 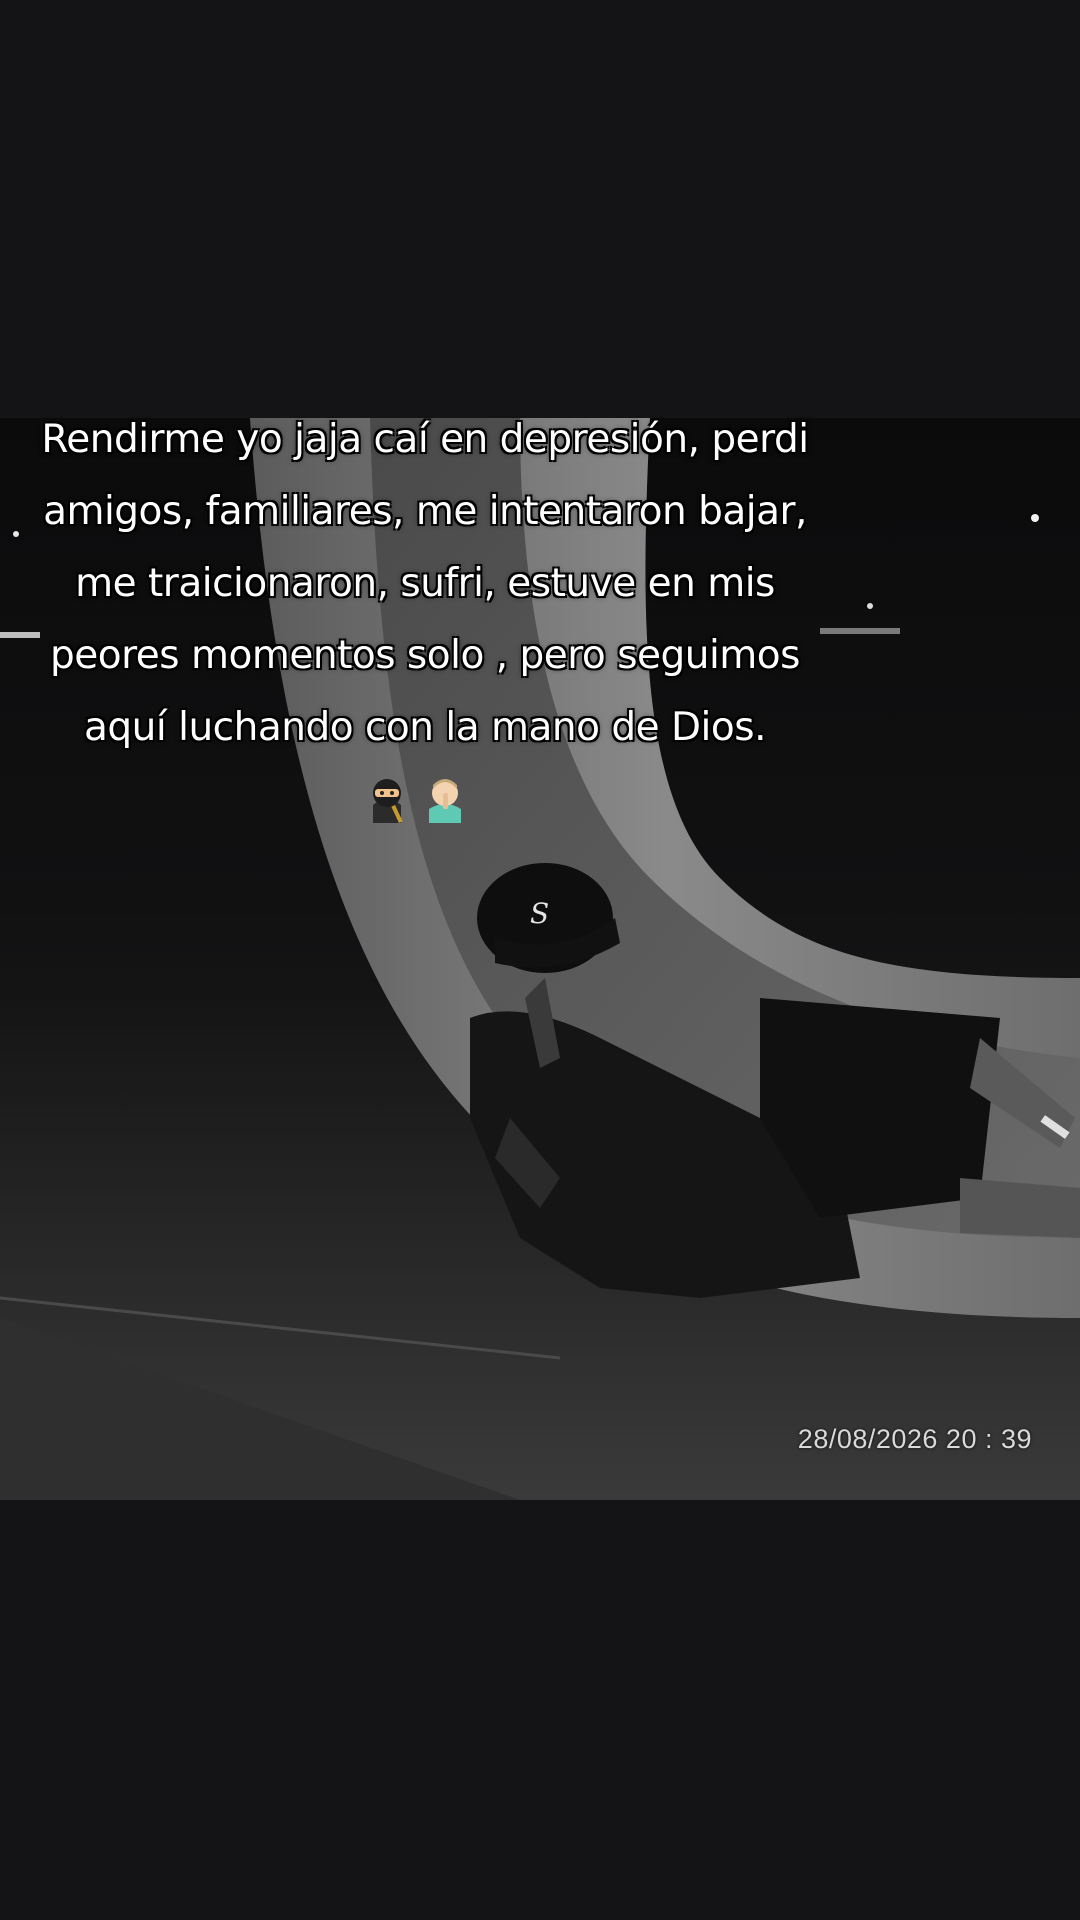 I want to click on photo-timestamp: 28/08/2026 20 : 39, so click(x=914, y=1439).